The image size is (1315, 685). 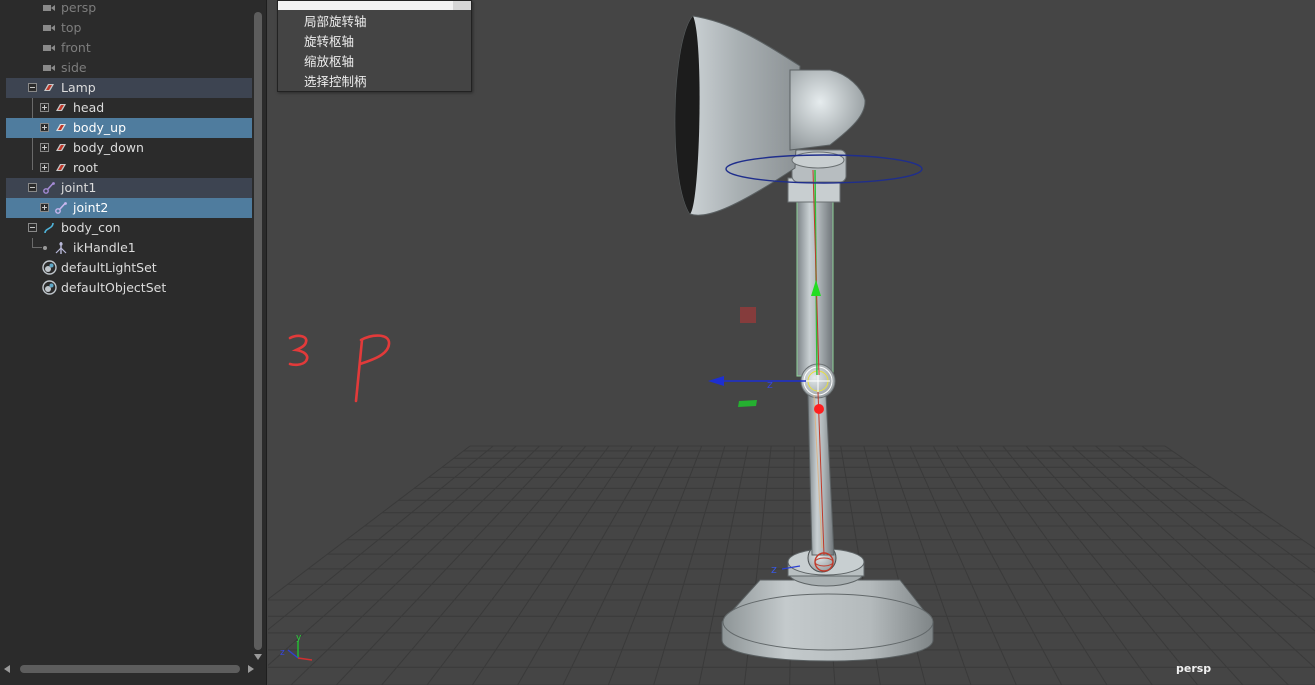 I want to click on horizontal-scrollbar, so click(x=132, y=669).